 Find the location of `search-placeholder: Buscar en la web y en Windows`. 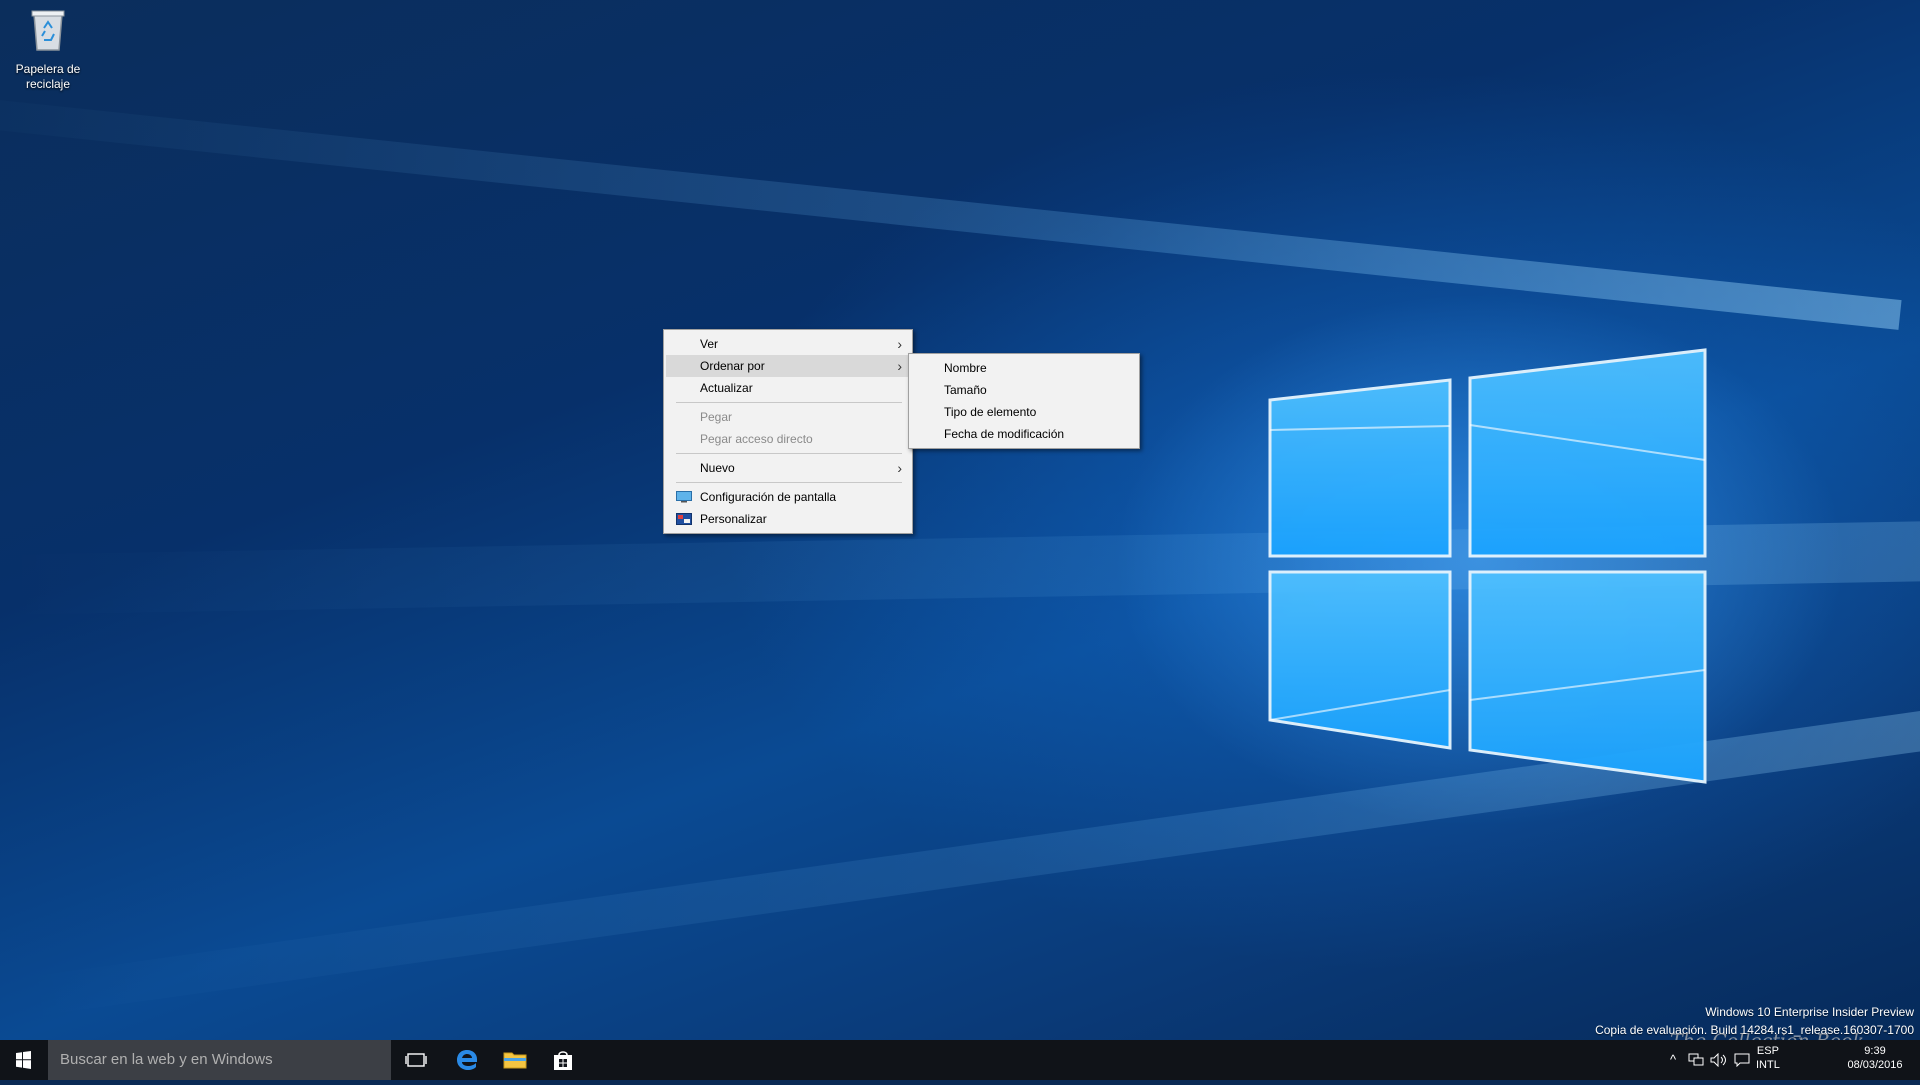

search-placeholder: Buscar en la web y en Windows is located at coordinates (166, 1059).